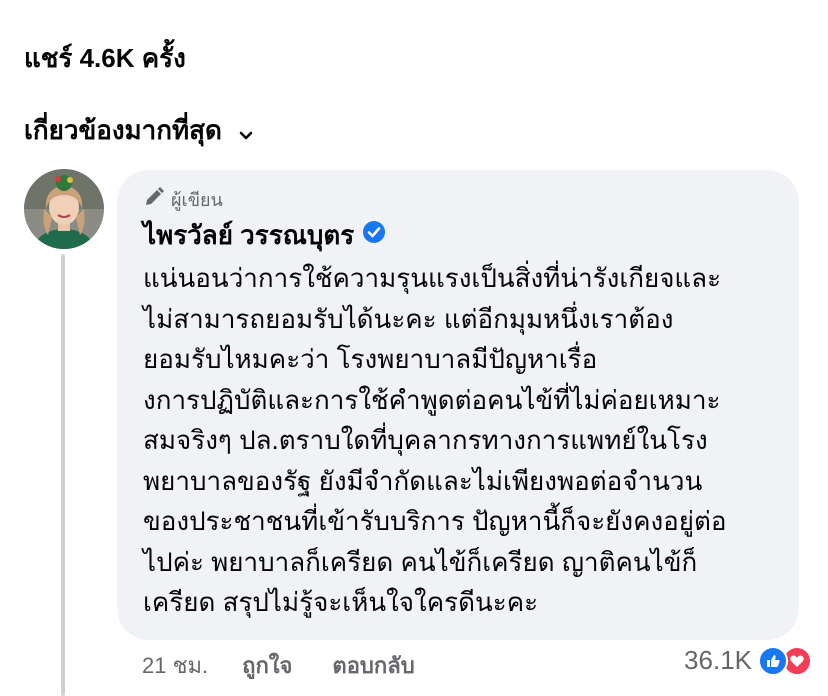 This screenshot has height=696, width=828. What do you see at coordinates (175, 665) in the screenshot?
I see `comment-timestamp: 21 ชม.` at bounding box center [175, 665].